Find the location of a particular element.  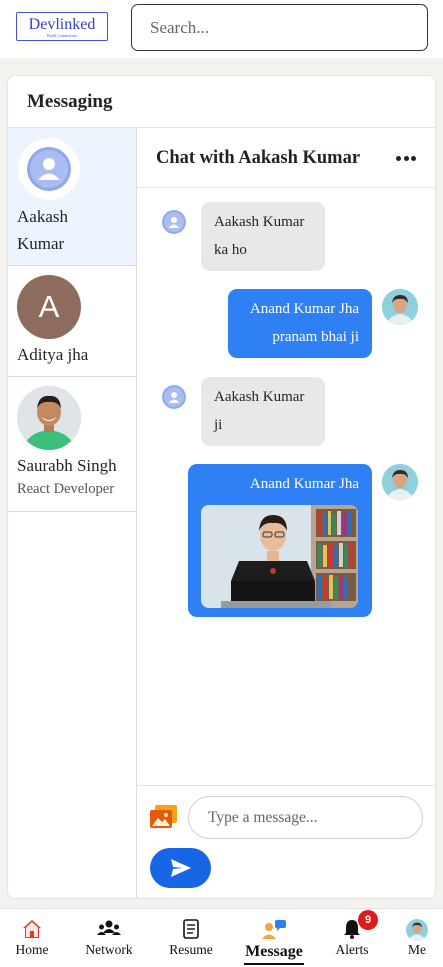

nav-label: Home is located at coordinates (32, 949).